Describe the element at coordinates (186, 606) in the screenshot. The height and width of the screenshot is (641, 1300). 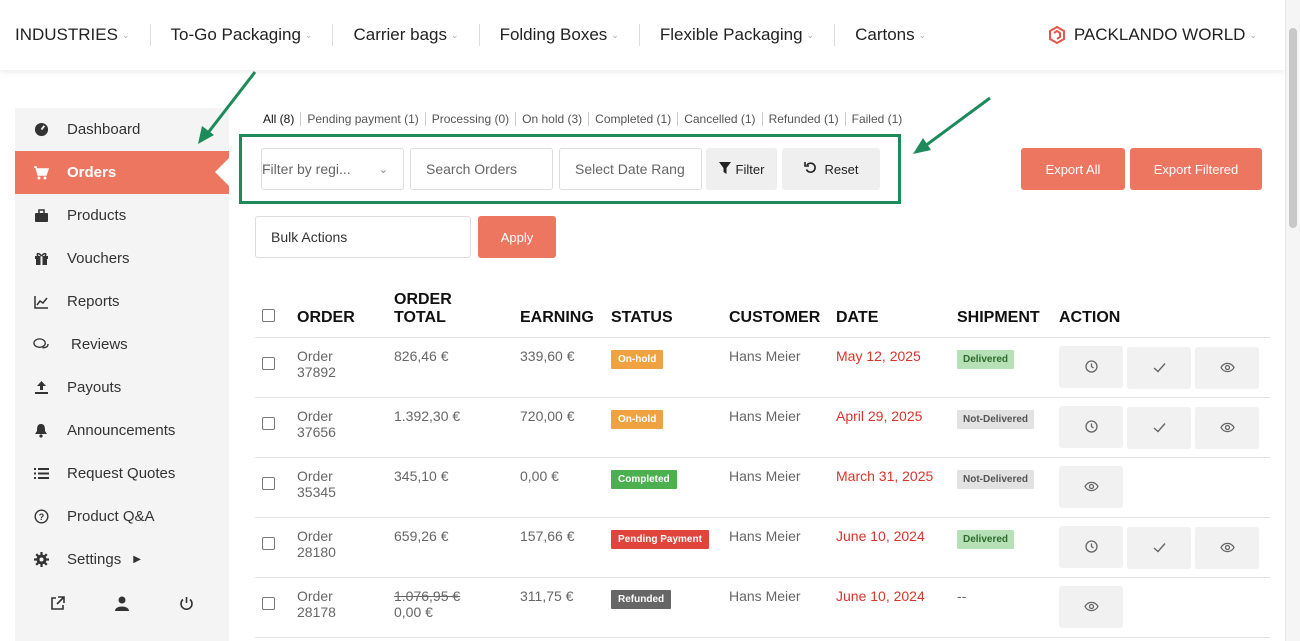
I see `power-icon` at that location.